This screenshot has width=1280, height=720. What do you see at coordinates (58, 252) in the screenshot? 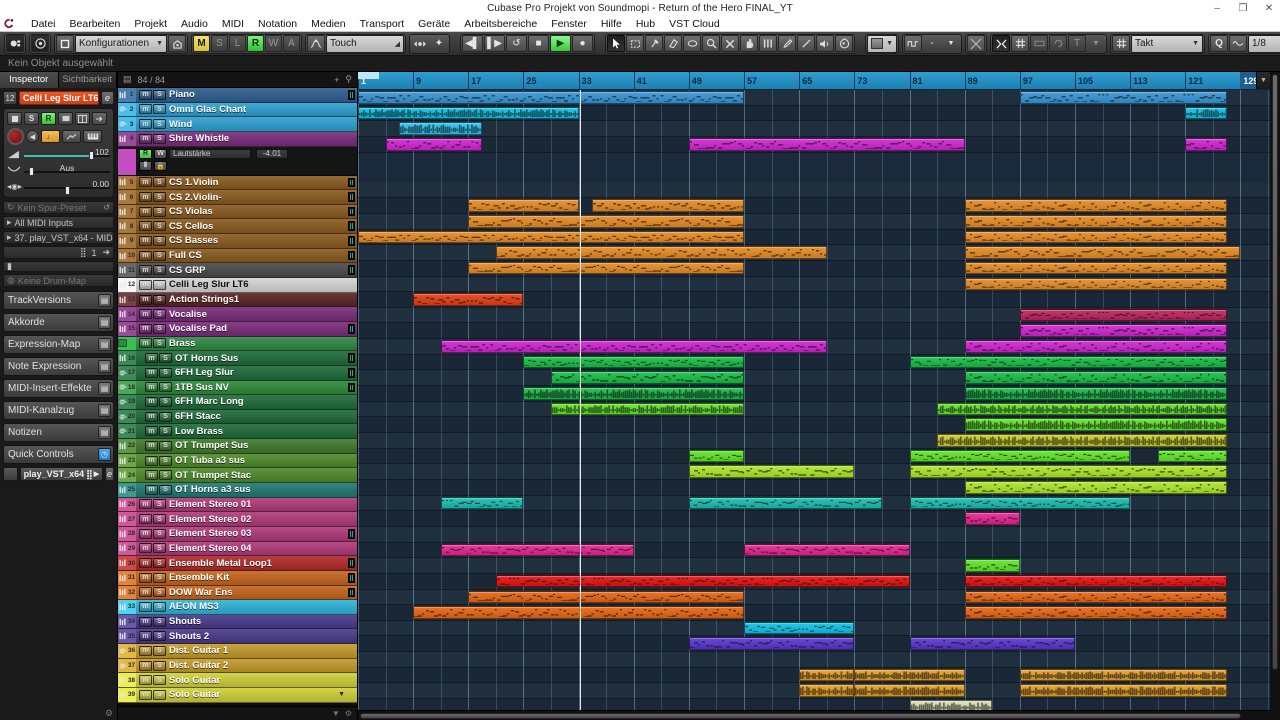
I see `midi-channel-row: ⣿ 1 ➜` at bounding box center [58, 252].